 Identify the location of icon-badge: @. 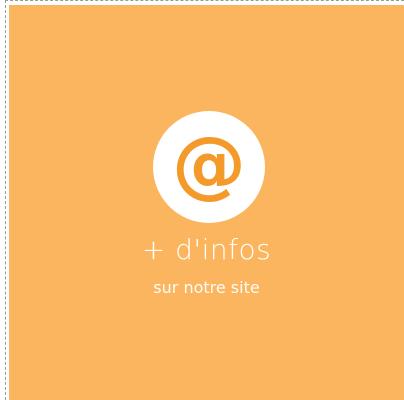
(209, 167).